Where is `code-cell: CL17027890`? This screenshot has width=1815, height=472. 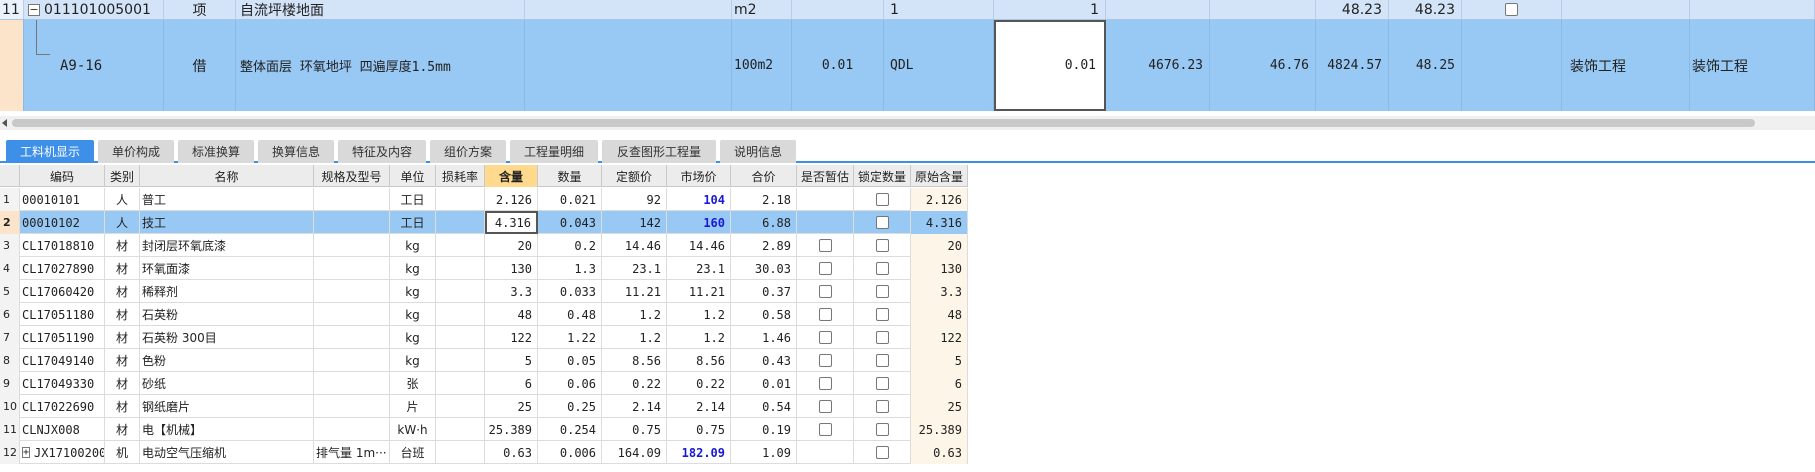 code-cell: CL17027890 is located at coordinates (62, 268).